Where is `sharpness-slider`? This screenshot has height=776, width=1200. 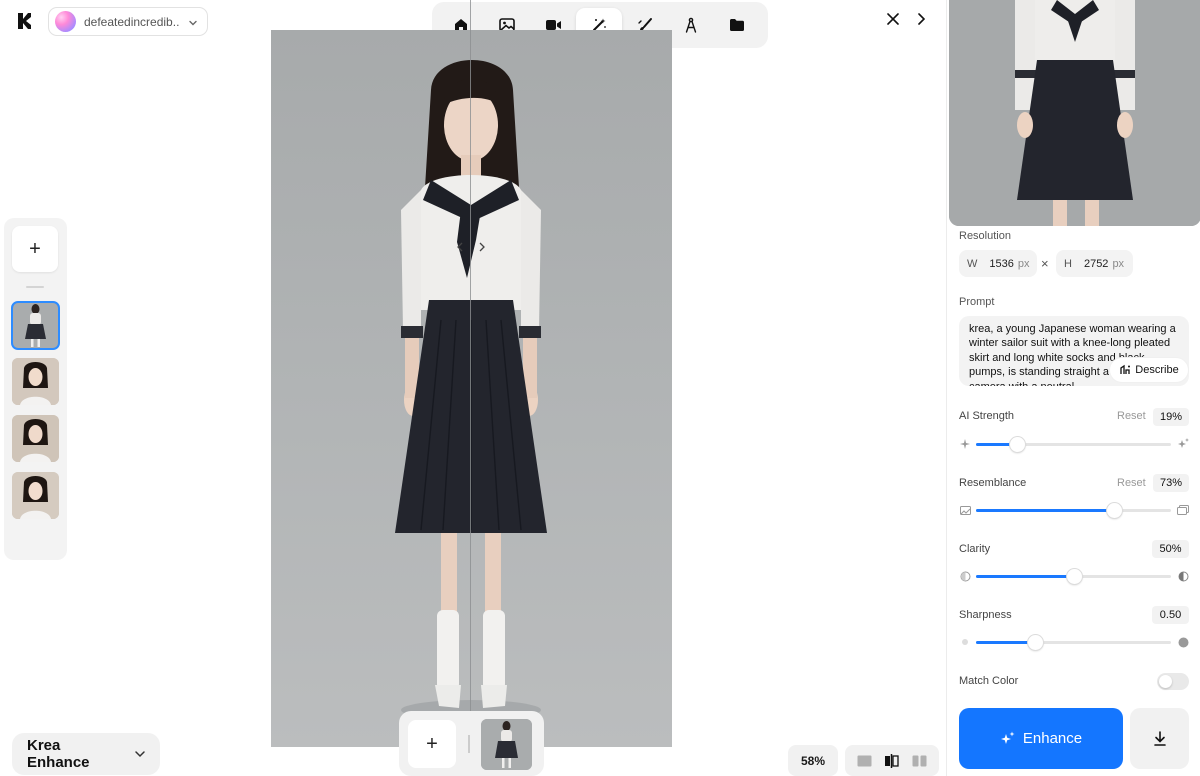
sharpness-slider is located at coordinates (1074, 642).